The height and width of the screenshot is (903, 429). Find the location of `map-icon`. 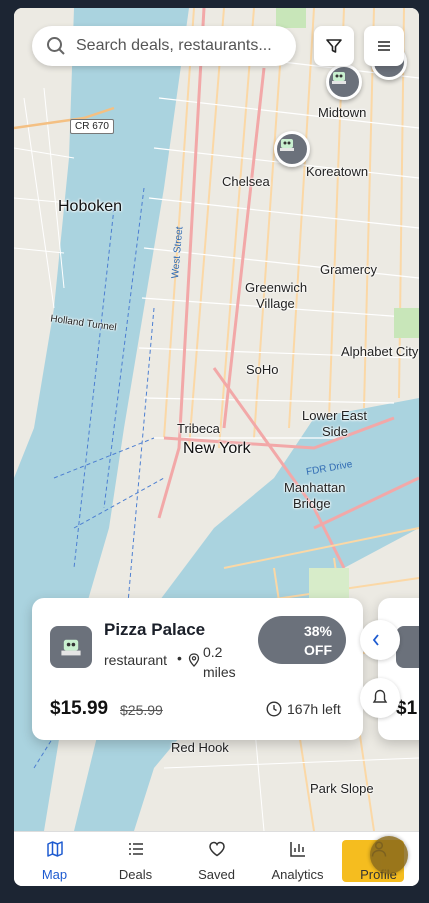

map-icon is located at coordinates (54, 849).